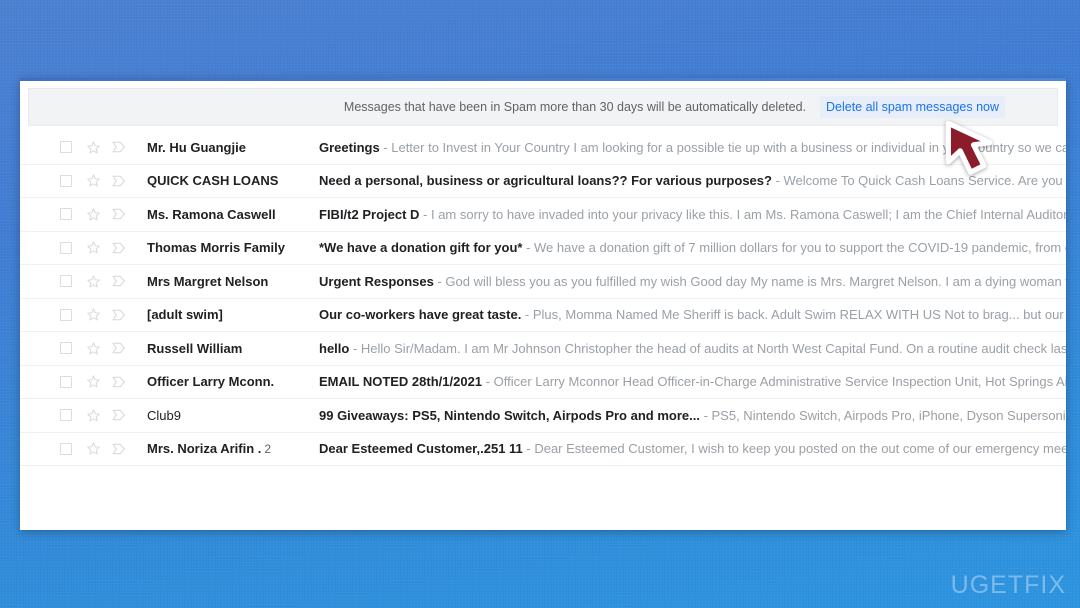 This screenshot has width=1080, height=608. I want to click on message-subject: hello, so click(334, 348).